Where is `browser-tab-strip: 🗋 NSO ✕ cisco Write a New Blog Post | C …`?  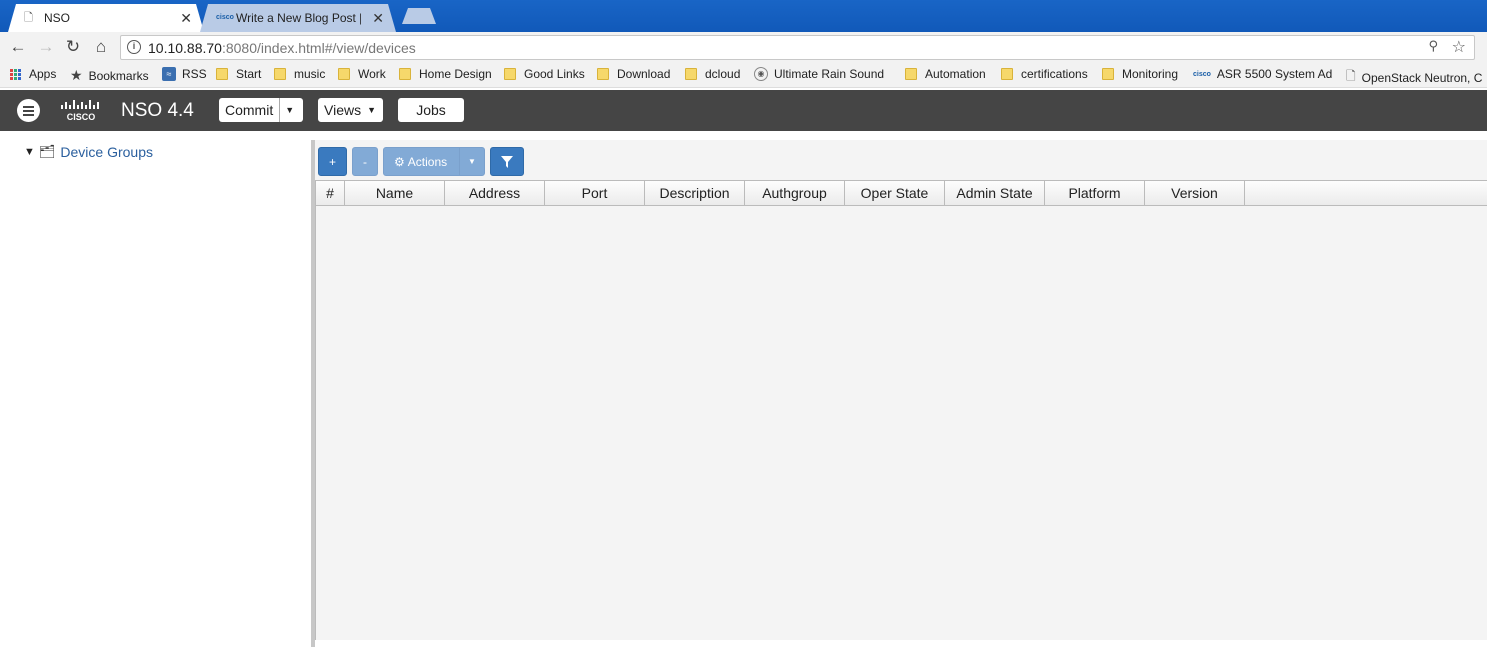 browser-tab-strip: 🗋 NSO ✕ cisco Write a New Blog Post | C … is located at coordinates (743, 16).